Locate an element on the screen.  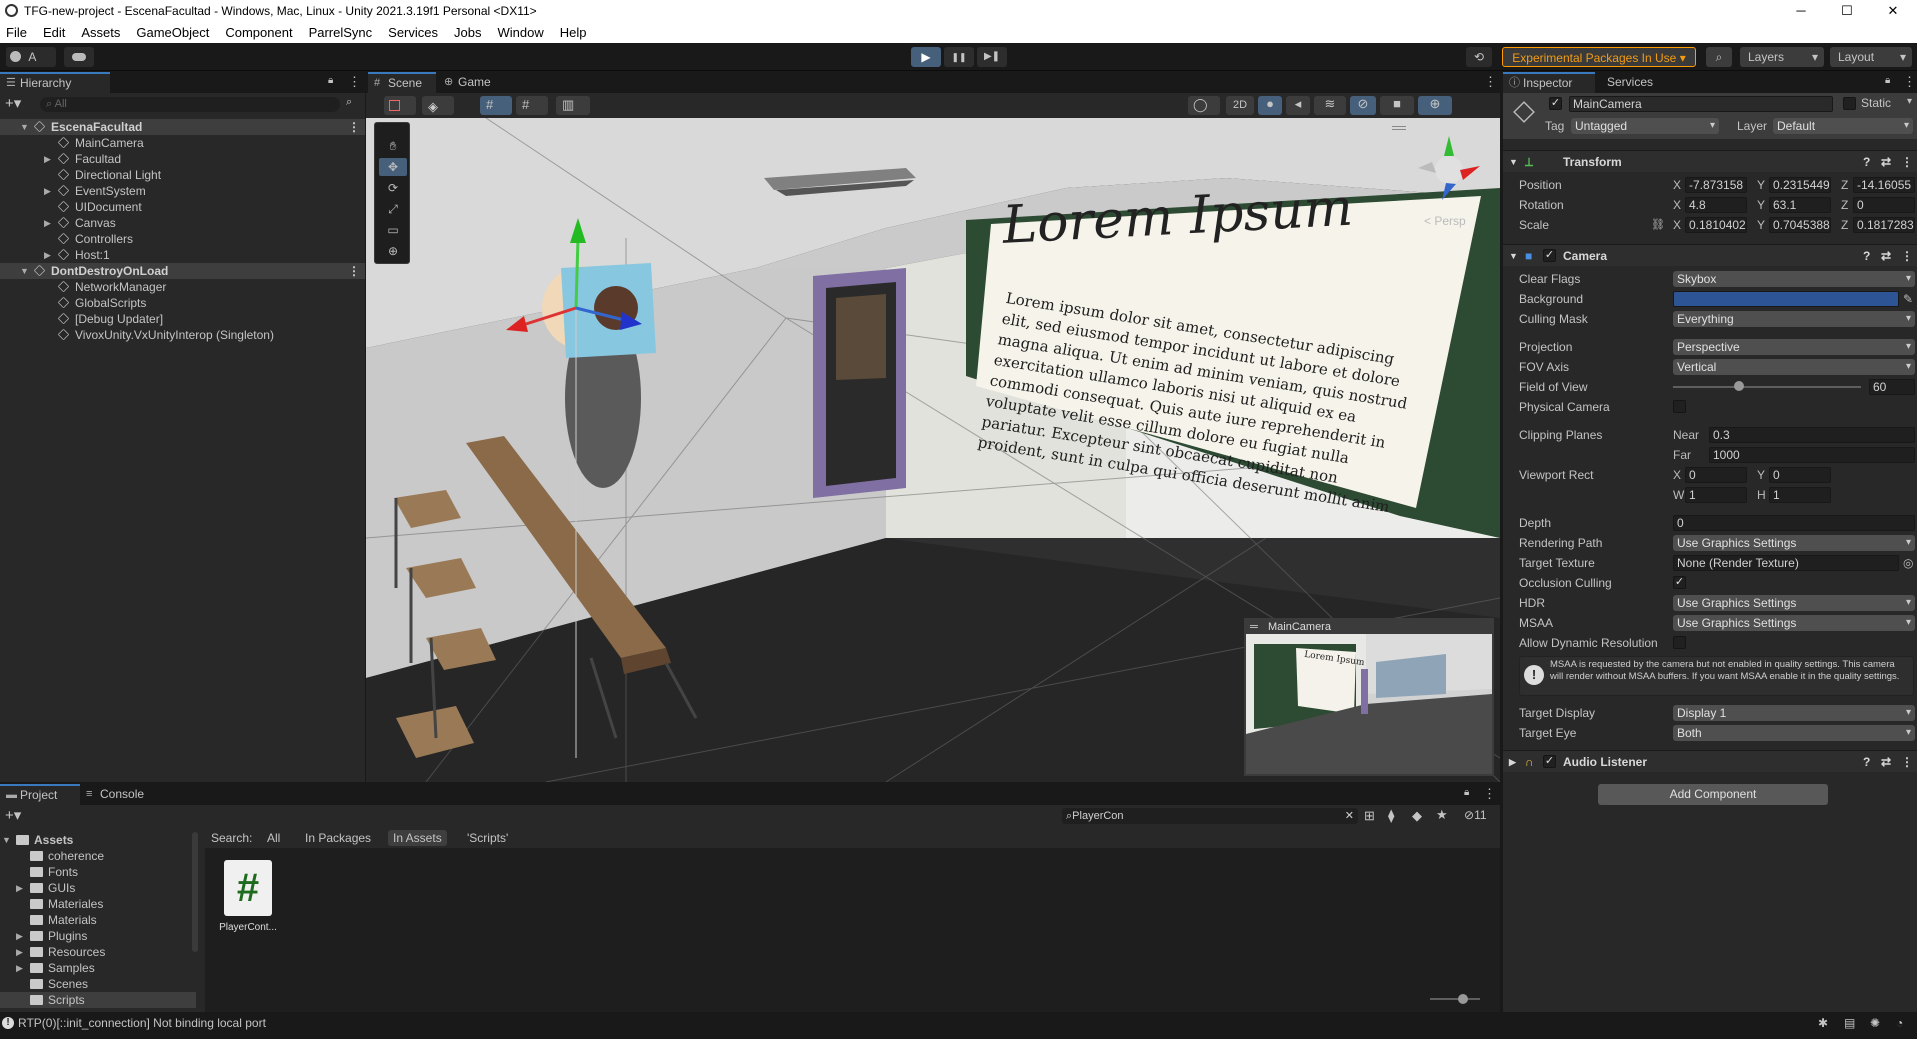
search-by-type-icon: ⊞ is located at coordinates (1369, 816).